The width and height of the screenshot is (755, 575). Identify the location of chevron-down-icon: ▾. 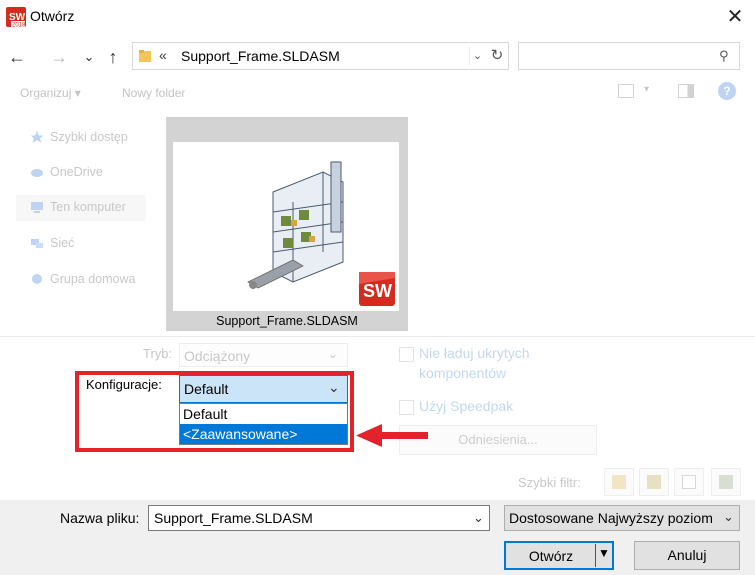
(646, 89).